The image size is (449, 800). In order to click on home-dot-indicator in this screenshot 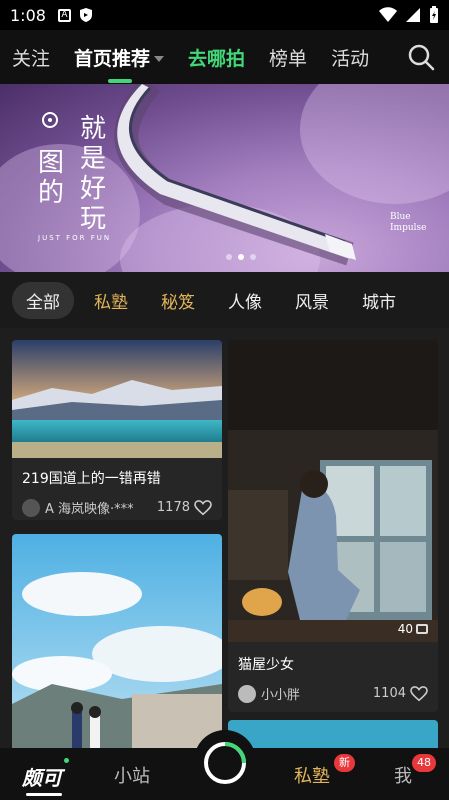, I will do `click(66, 760)`.